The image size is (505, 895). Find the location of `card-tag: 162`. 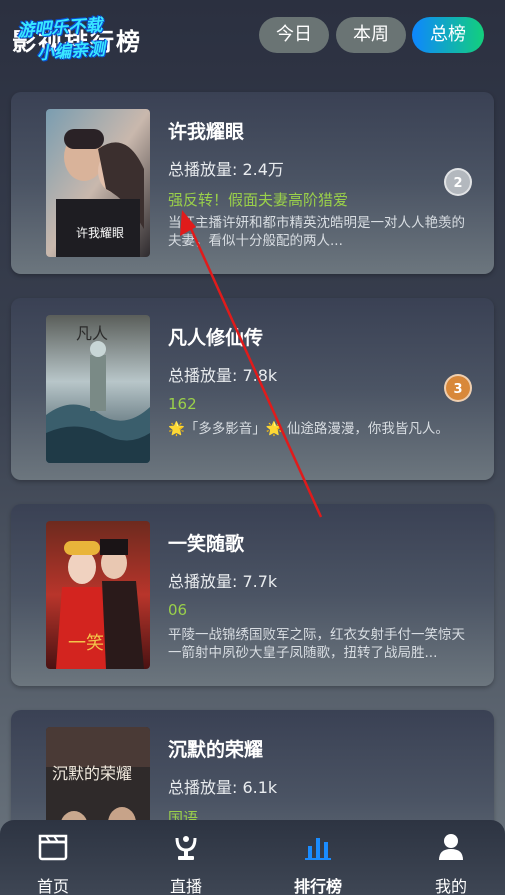

card-tag: 162 is located at coordinates (182, 404).